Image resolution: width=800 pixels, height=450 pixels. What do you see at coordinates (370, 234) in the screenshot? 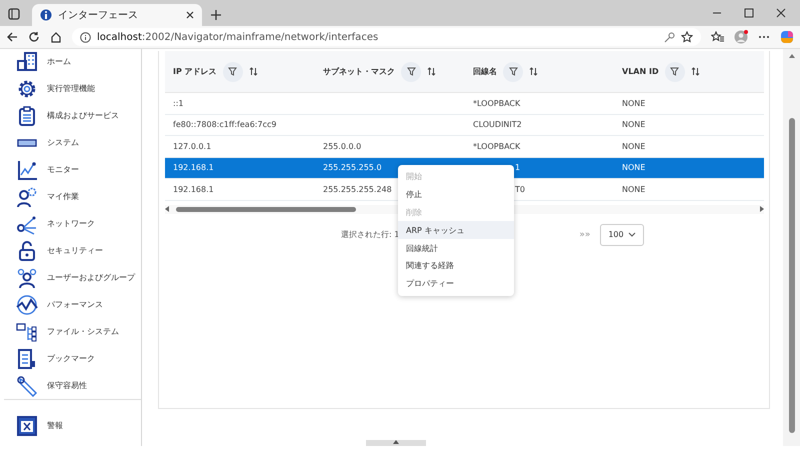
I see `selection-count: 選択された行: 1` at bounding box center [370, 234].